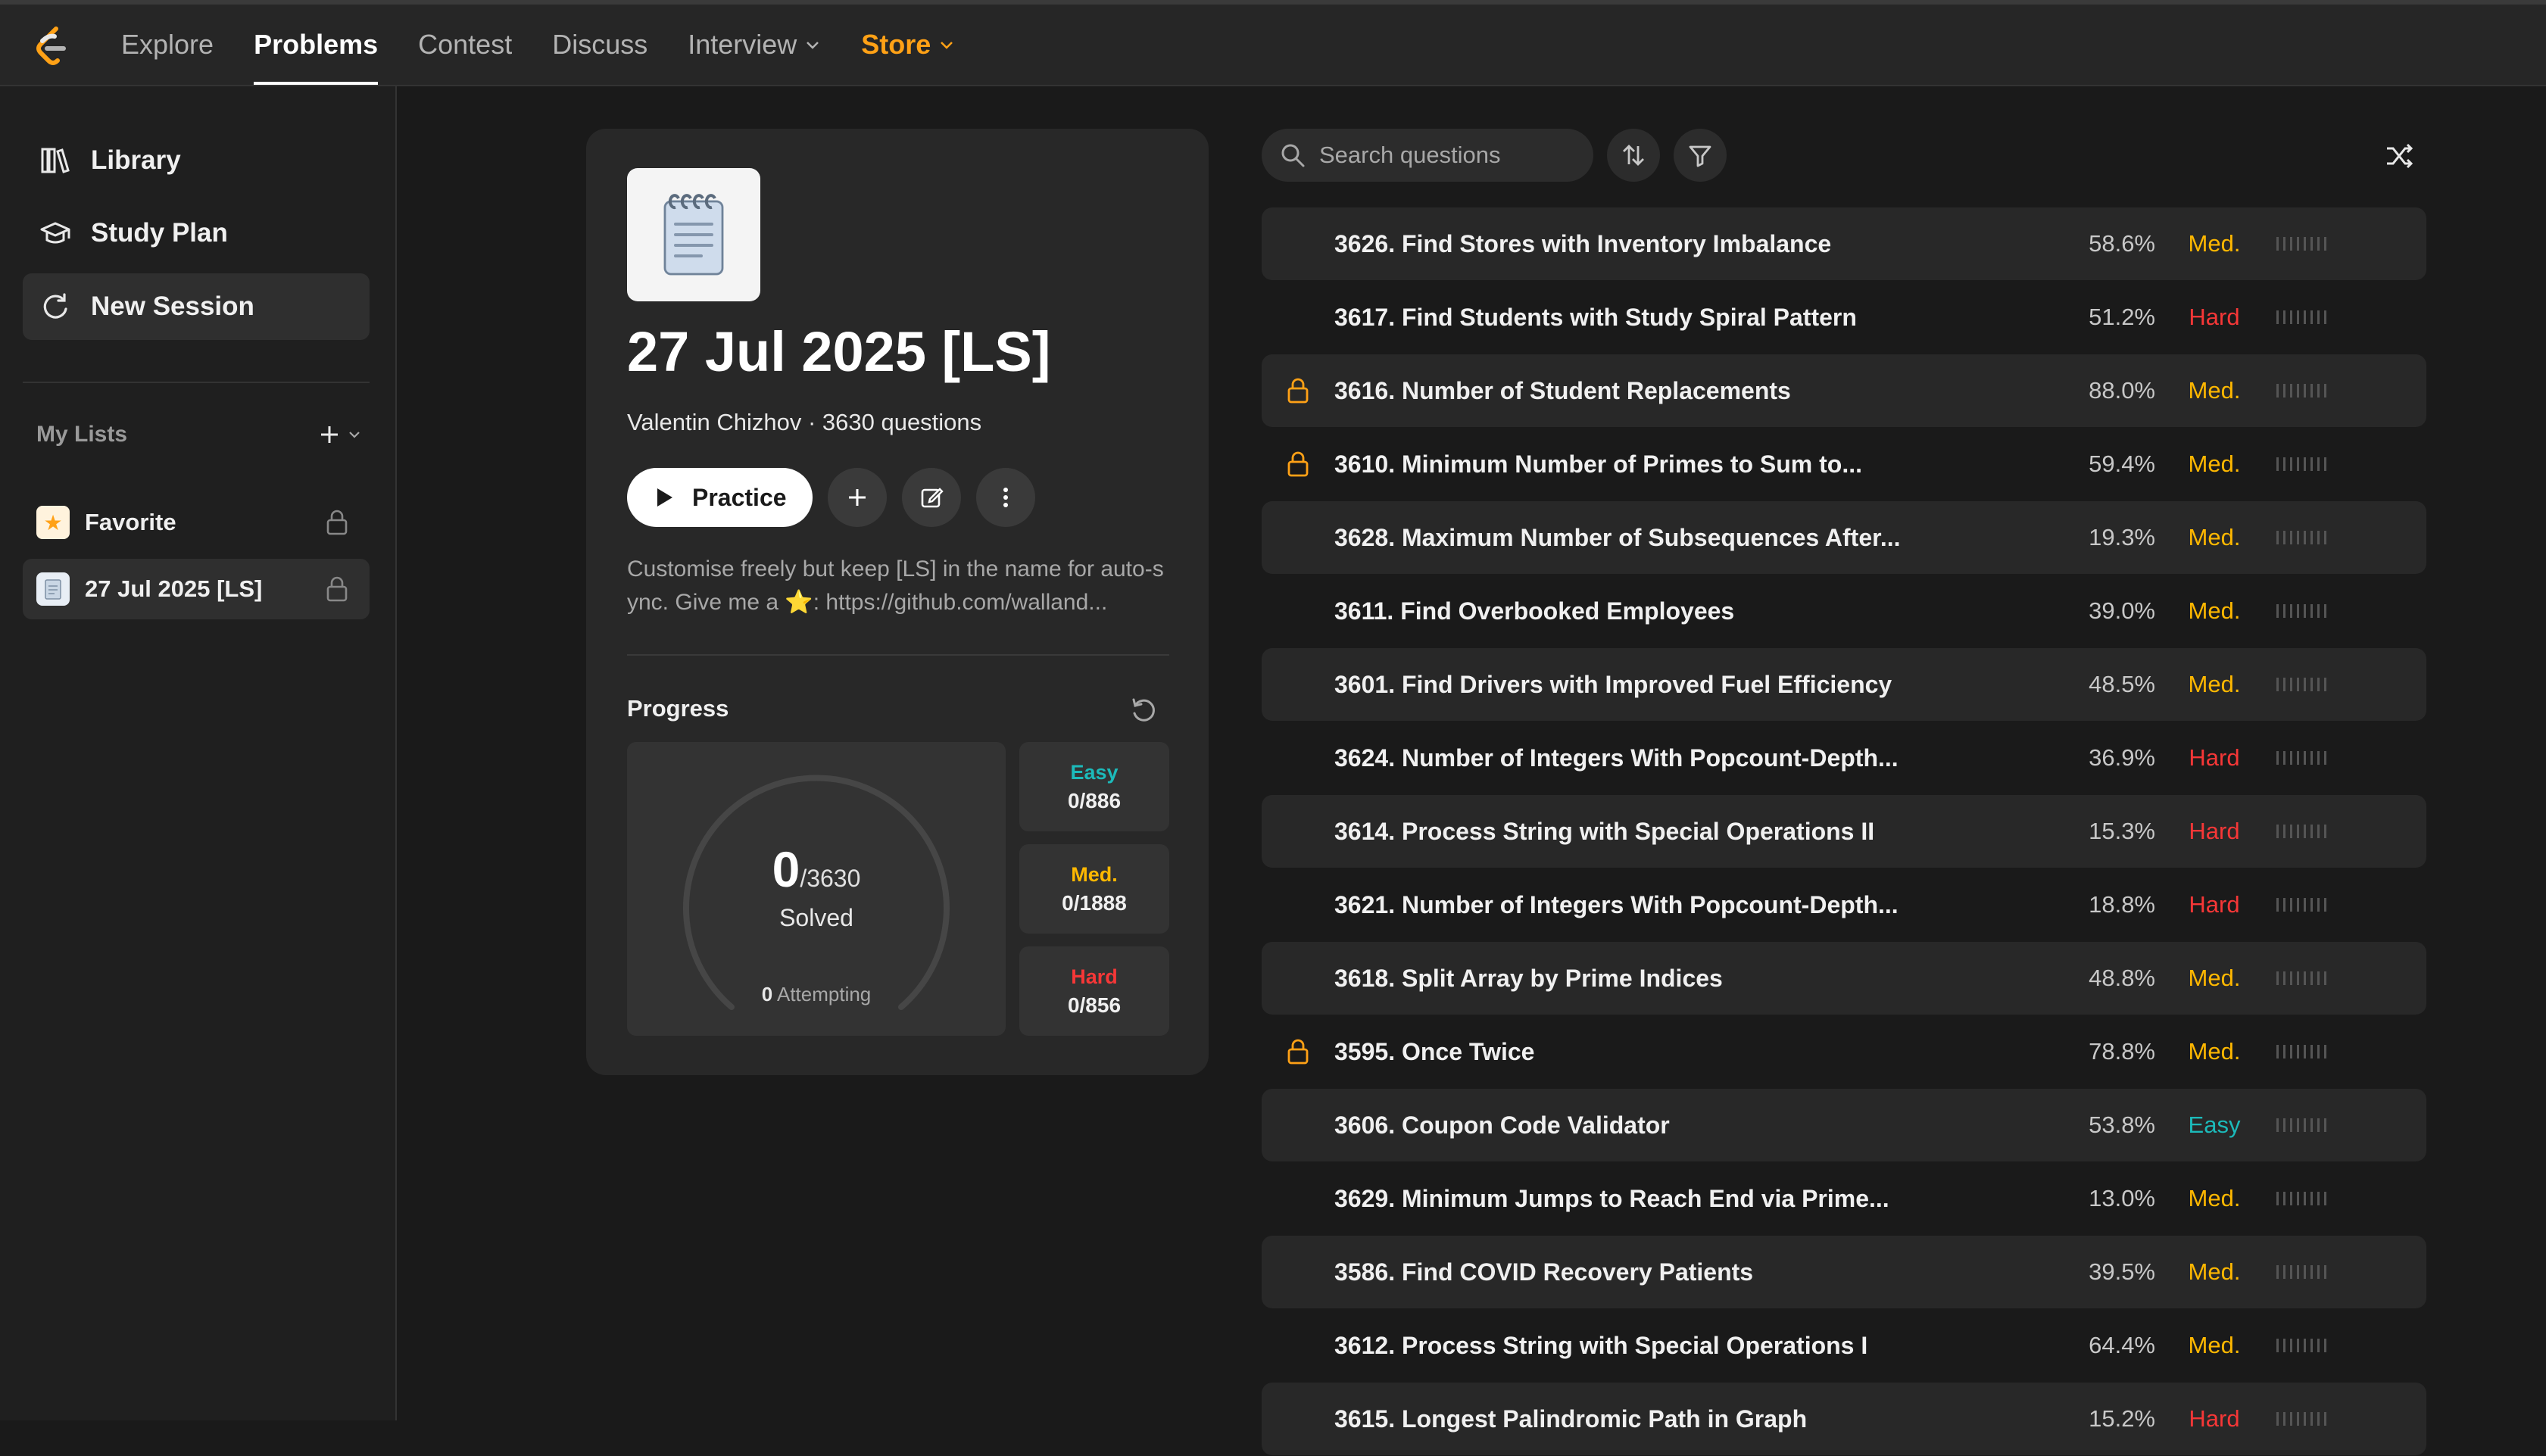 The image size is (2546, 1456). What do you see at coordinates (824, 994) in the screenshot?
I see `attempting-label: Attempting` at bounding box center [824, 994].